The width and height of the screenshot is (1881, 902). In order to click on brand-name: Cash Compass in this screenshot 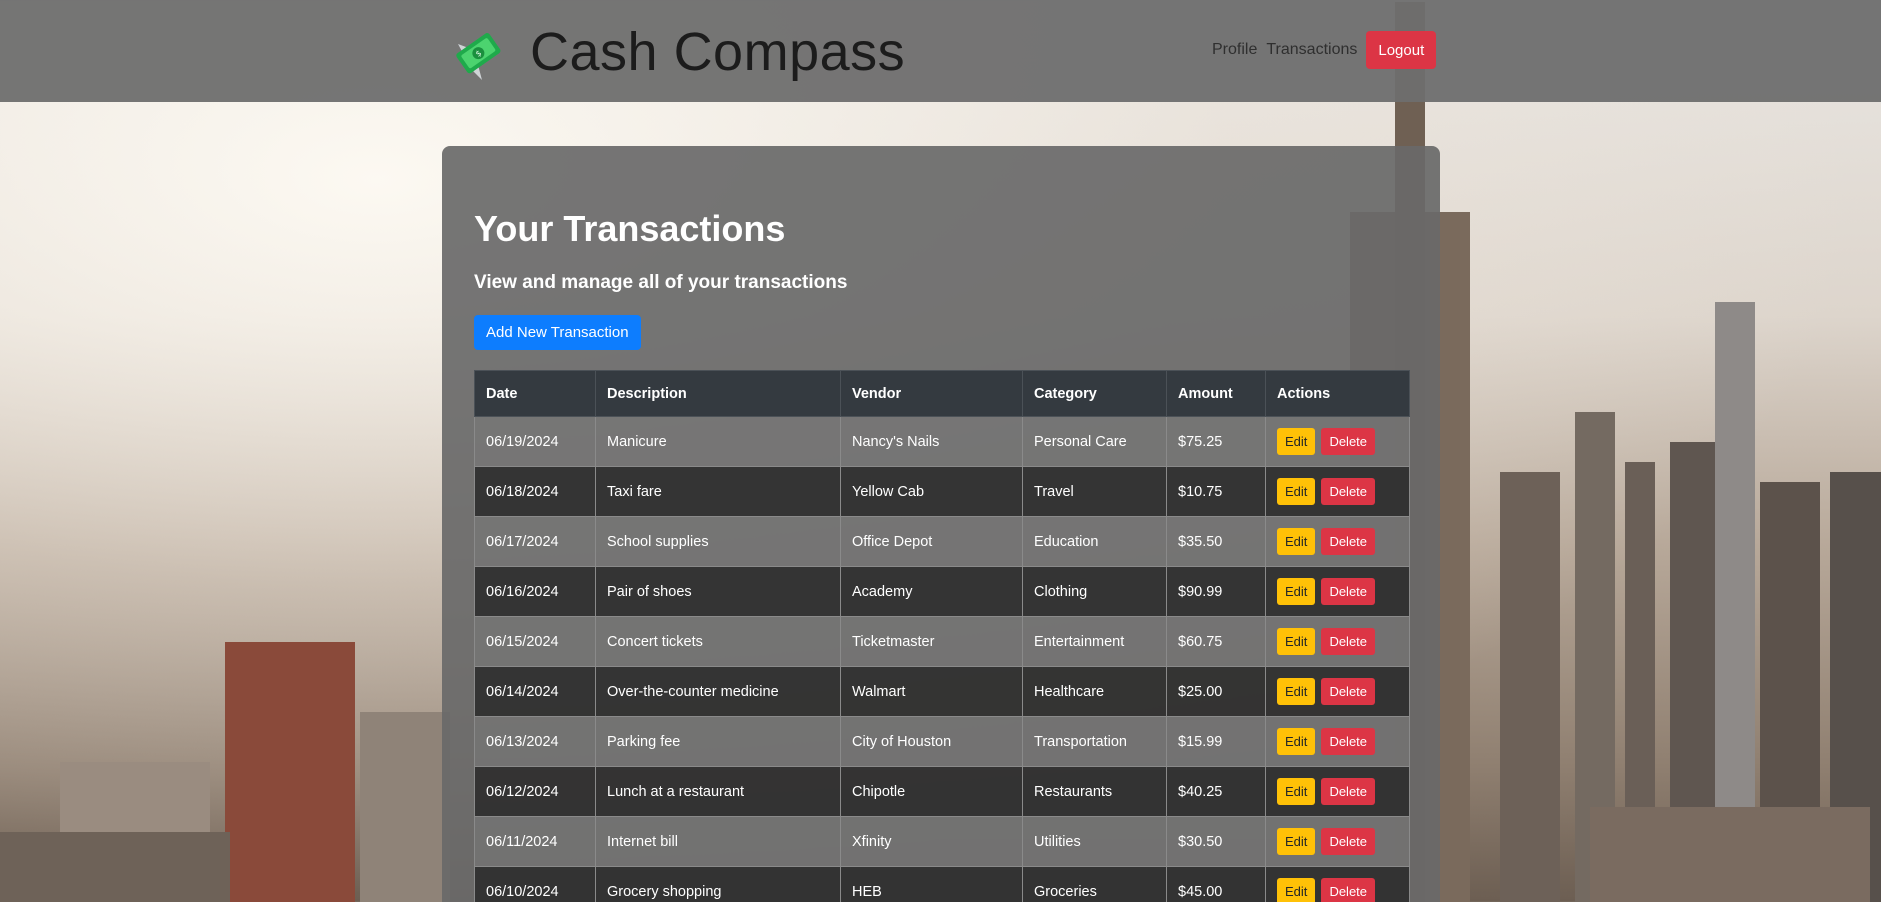, I will do `click(718, 52)`.